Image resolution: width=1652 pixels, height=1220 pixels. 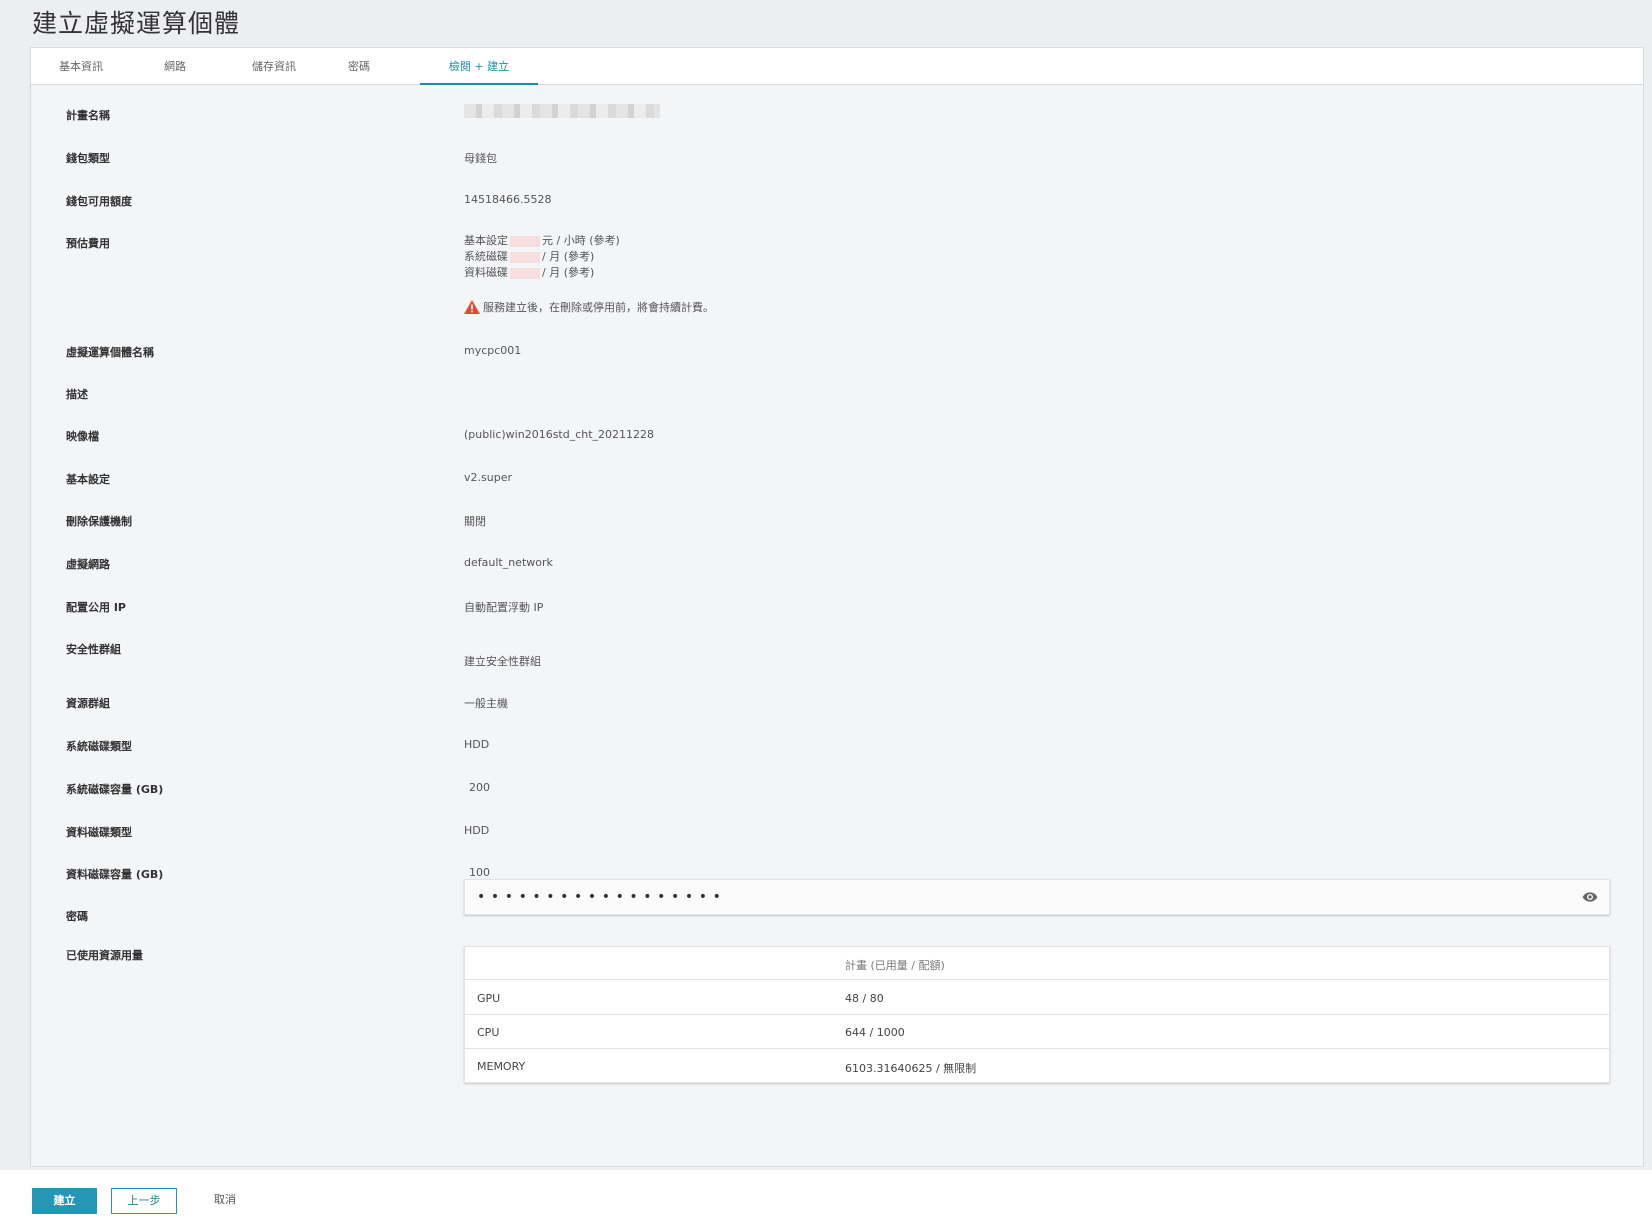 What do you see at coordinates (479, 872) in the screenshot?
I see `field-value: 100` at bounding box center [479, 872].